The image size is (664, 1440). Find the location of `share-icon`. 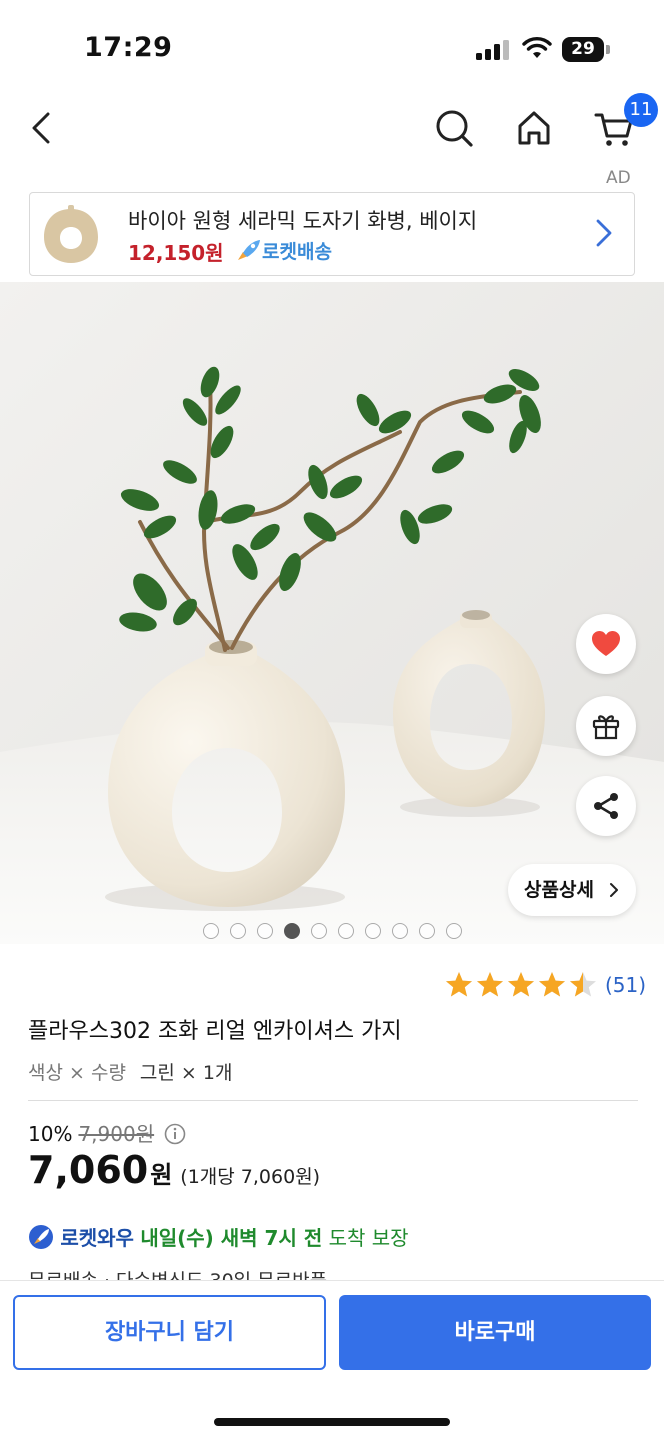

share-icon is located at coordinates (606, 806).